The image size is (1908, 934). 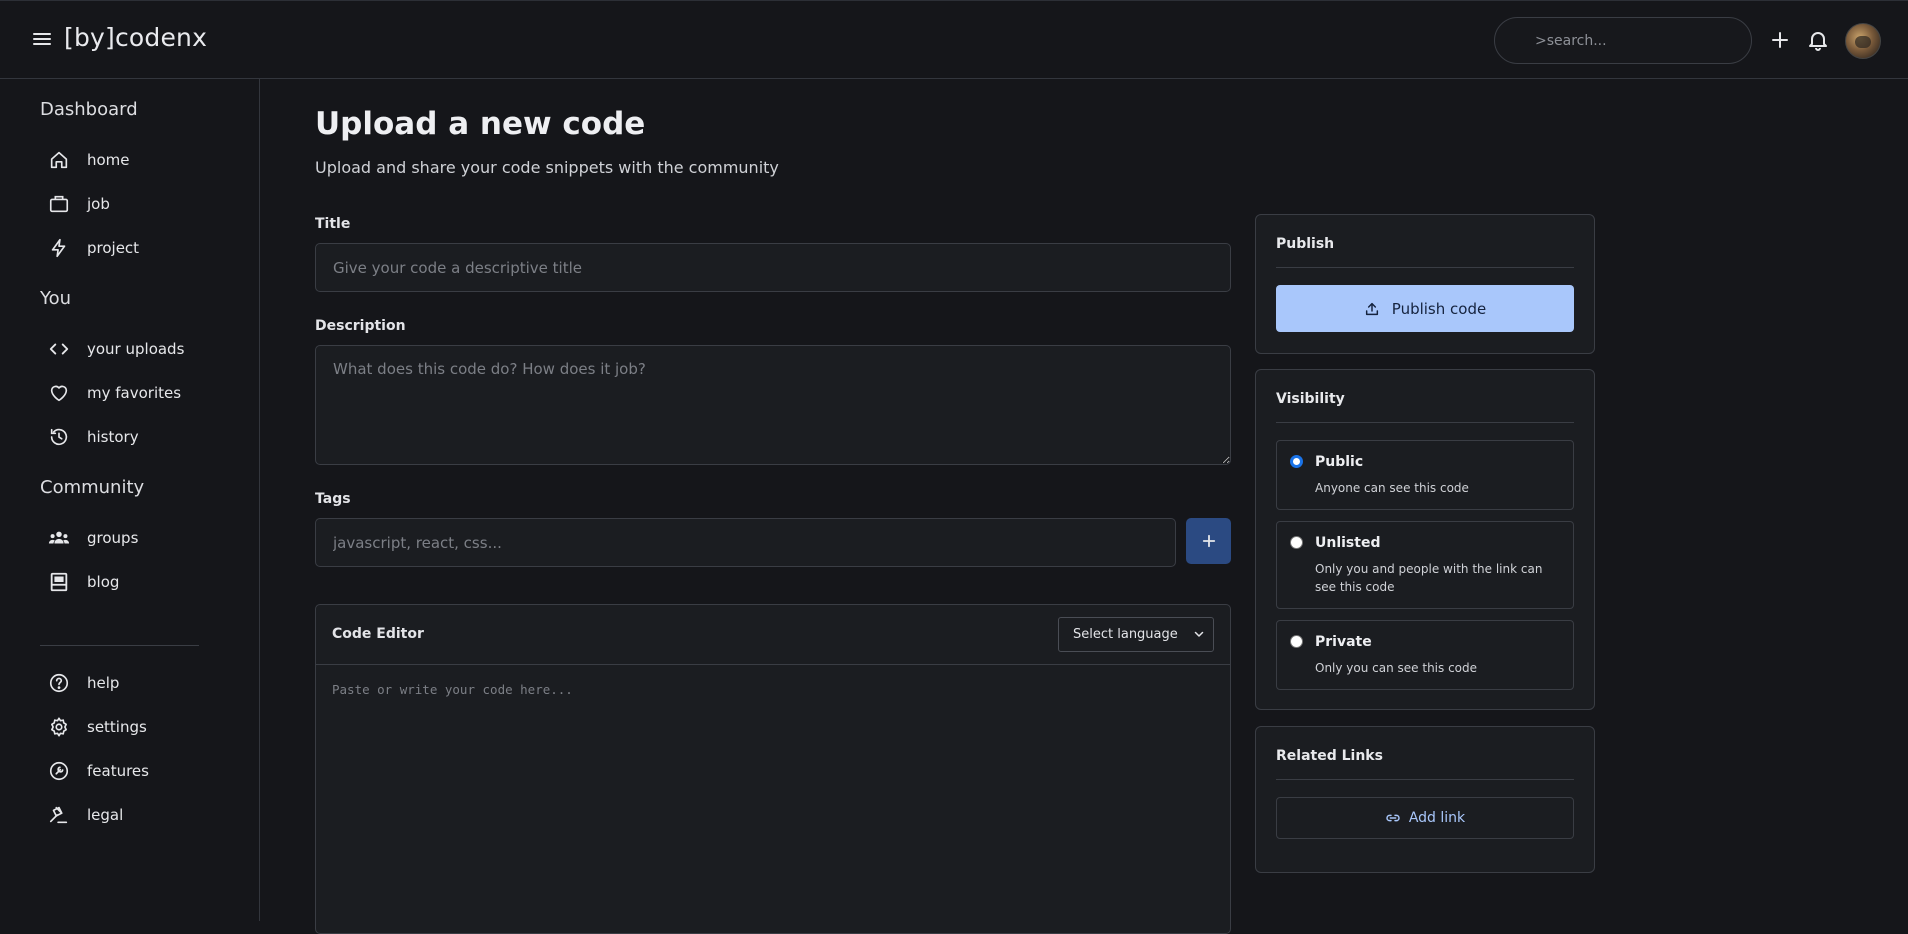 What do you see at coordinates (1425, 284) in the screenshot?
I see `publish-panel: Publish Publish code` at bounding box center [1425, 284].